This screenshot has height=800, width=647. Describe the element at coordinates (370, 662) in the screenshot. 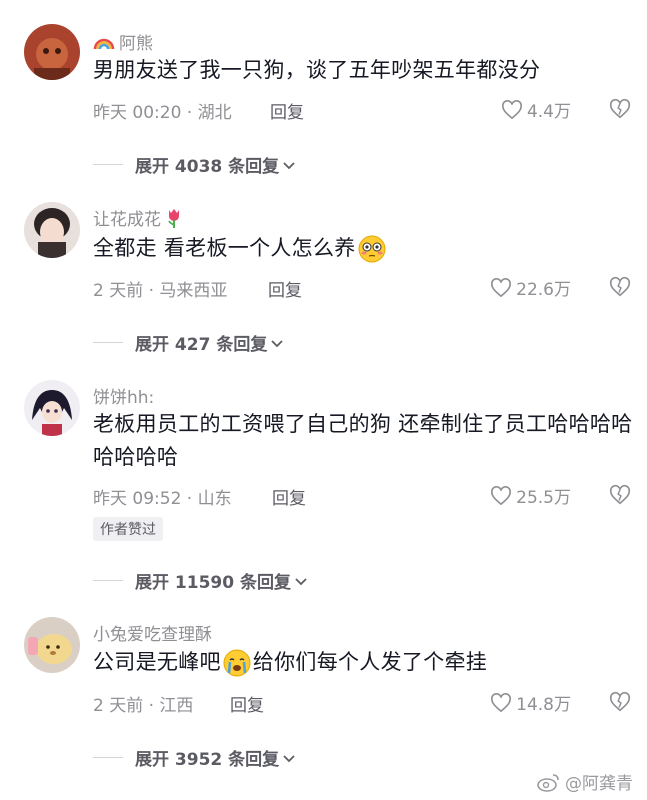

I see `comment-text-part: 给你们每个人发了个牵挂` at that location.